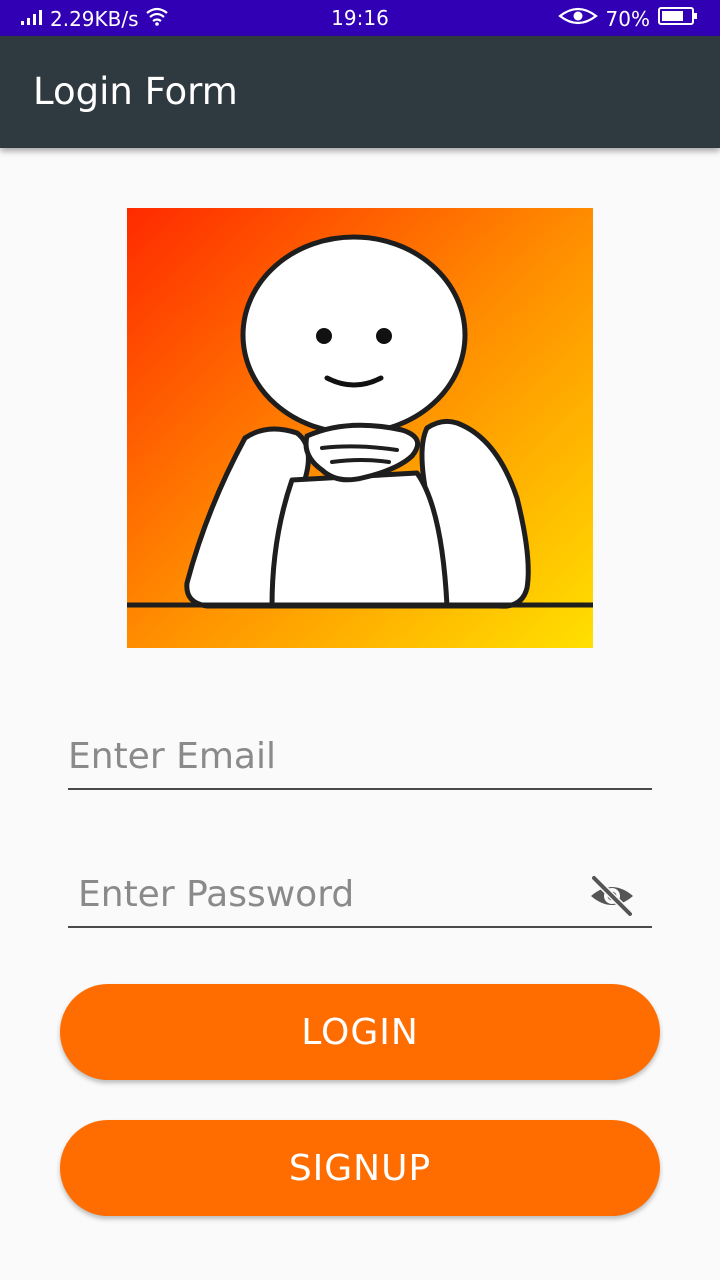 This screenshot has width=720, height=1280. Describe the element at coordinates (612, 896) in the screenshot. I see `visibility-off-icon` at that location.